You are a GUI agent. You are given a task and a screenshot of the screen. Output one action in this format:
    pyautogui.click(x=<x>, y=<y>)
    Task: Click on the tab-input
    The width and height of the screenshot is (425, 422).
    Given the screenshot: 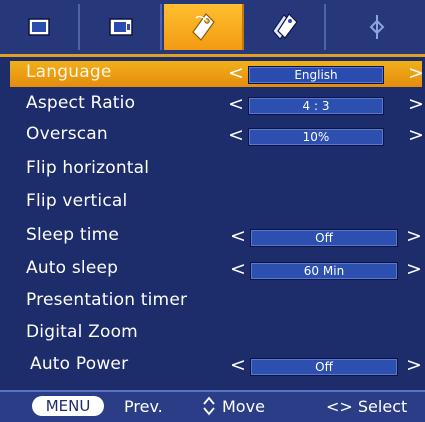 What is the action you would take?
    pyautogui.click(x=376, y=27)
    